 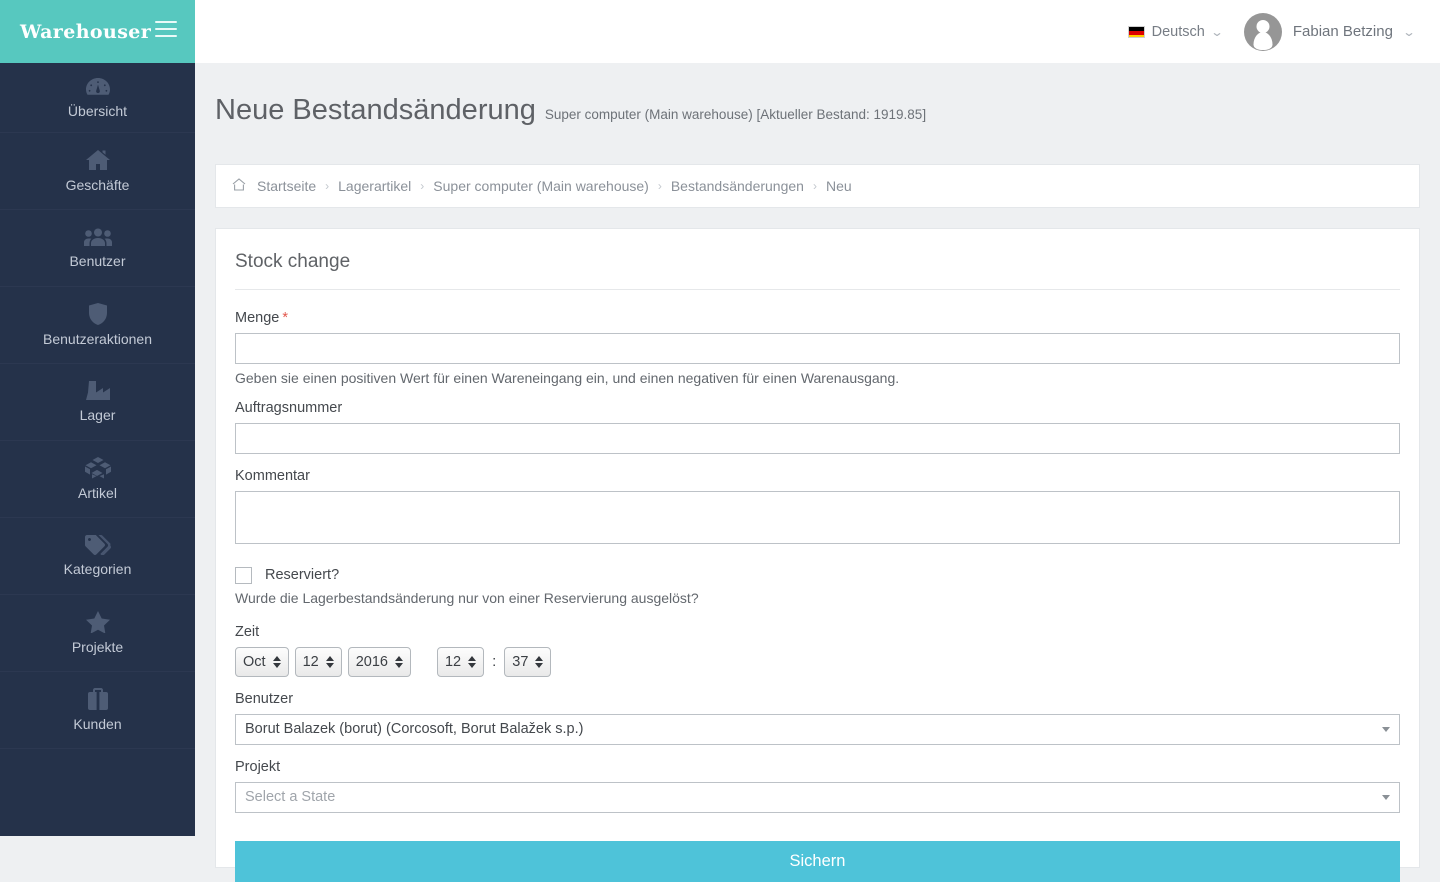 I want to click on breadcrumb-item-current: Neu, so click(x=838, y=185).